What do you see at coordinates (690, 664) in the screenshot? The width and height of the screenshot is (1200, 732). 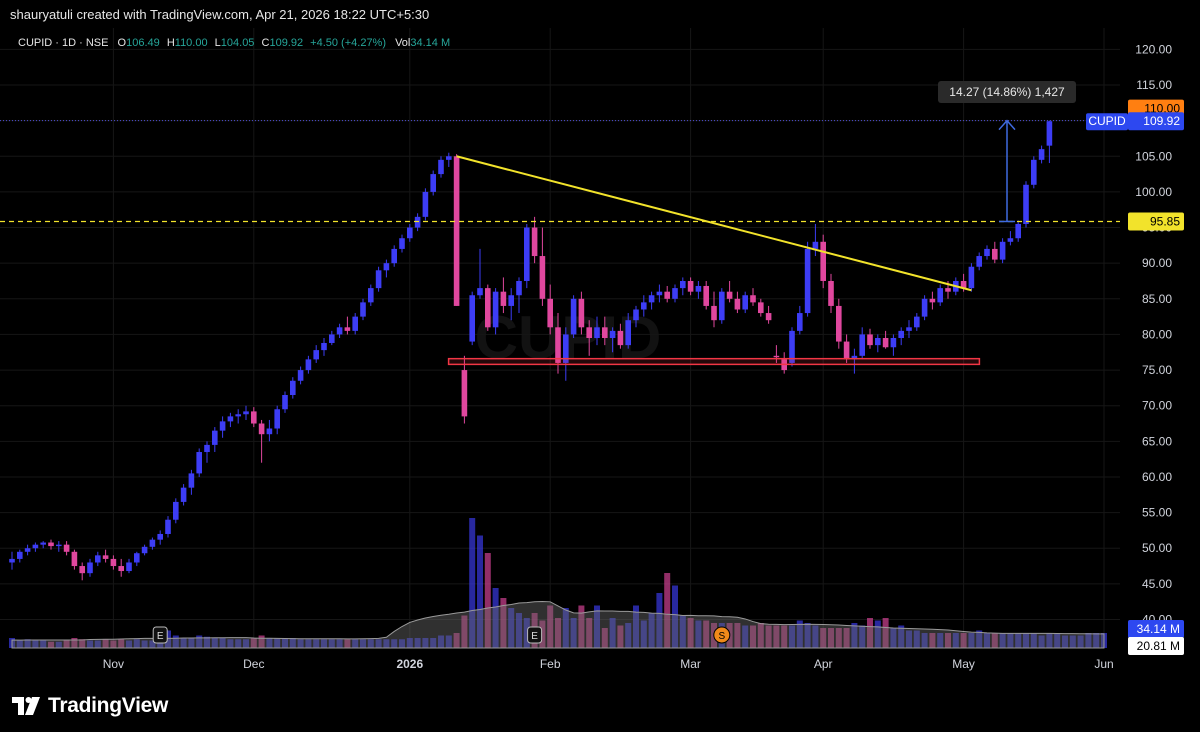 I see `time-tick-label: Mar` at bounding box center [690, 664].